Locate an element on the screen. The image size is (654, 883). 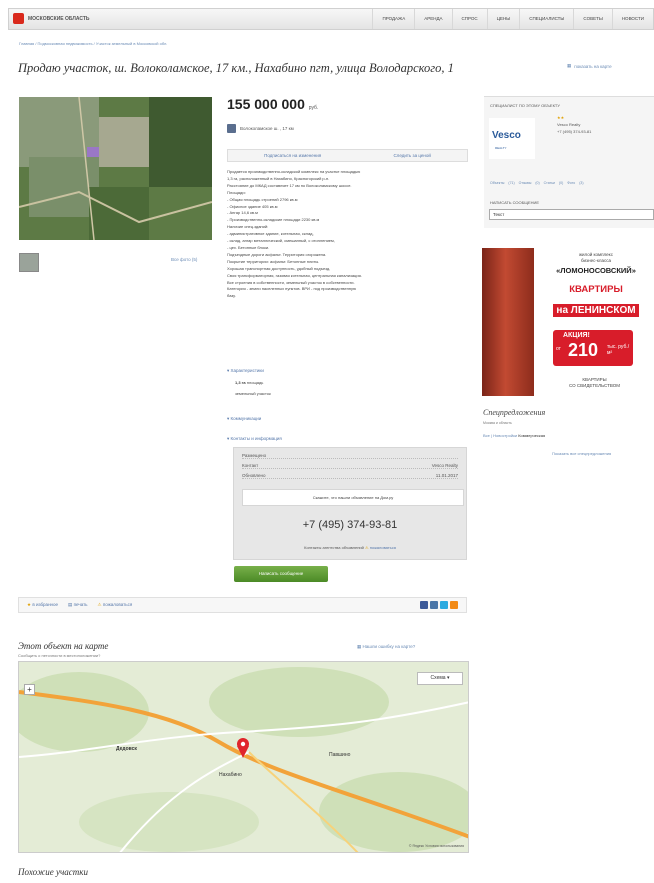
contacts-toggle: ▾ Контакты и информация is located at coordinates (254, 439).